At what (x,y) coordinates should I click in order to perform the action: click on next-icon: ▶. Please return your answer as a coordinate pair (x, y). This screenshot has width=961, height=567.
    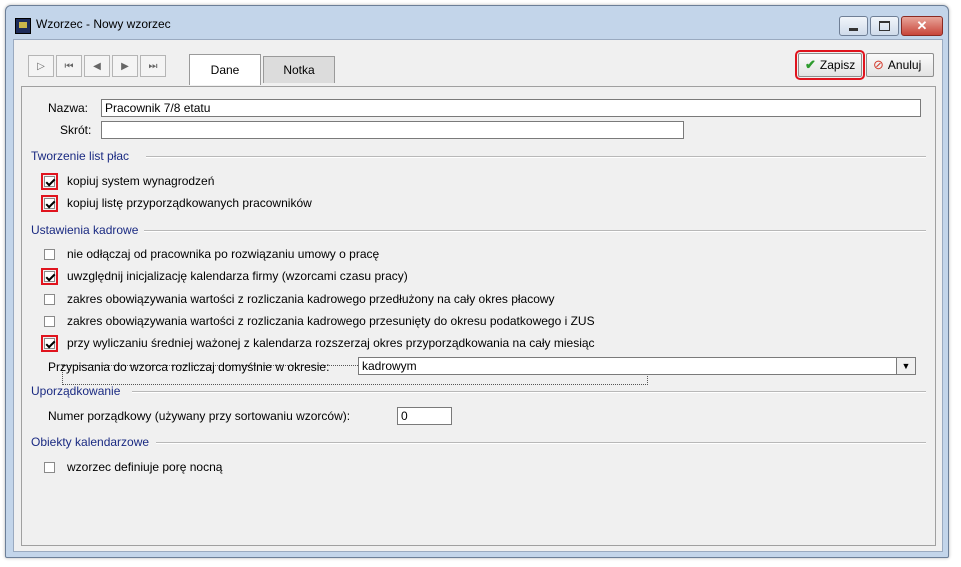
    Looking at the image, I should click on (125, 66).